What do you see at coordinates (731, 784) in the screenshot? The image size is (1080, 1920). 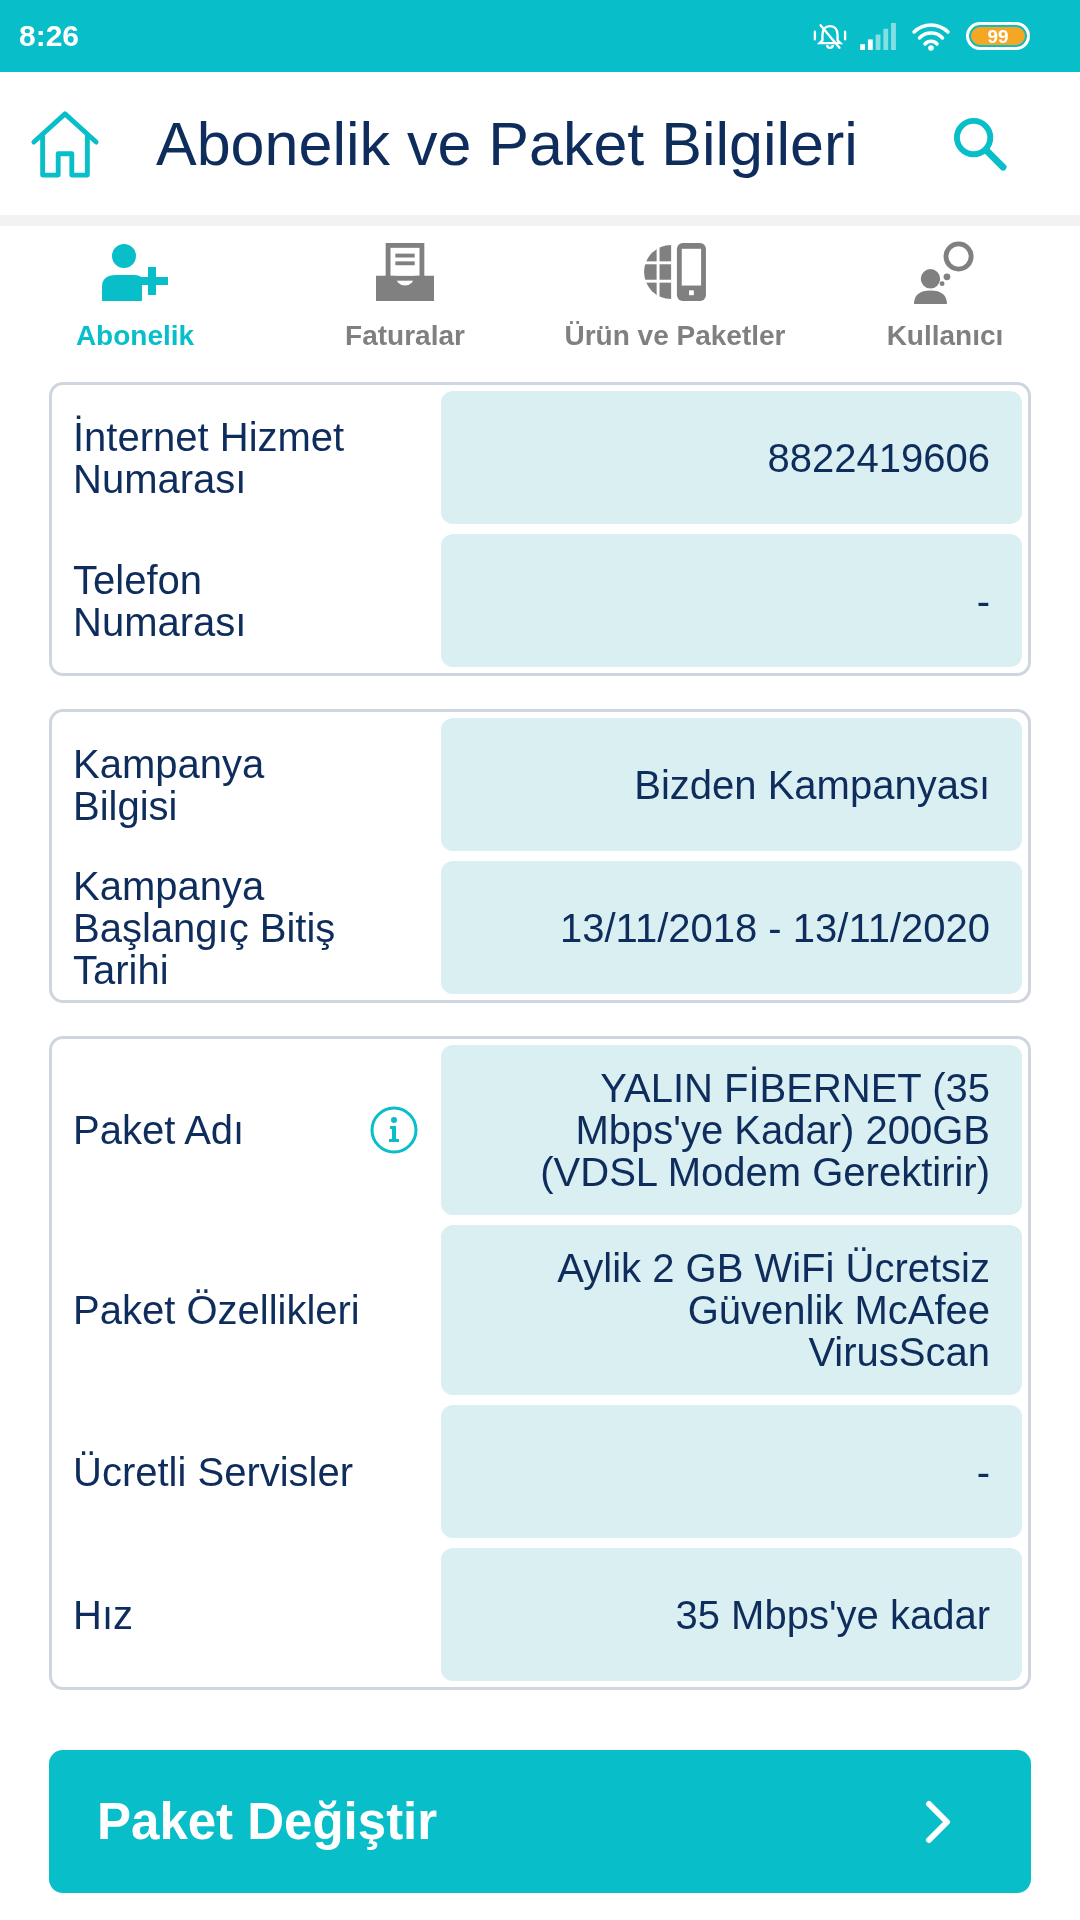 I see `value-field: Bizden Kampanyası` at bounding box center [731, 784].